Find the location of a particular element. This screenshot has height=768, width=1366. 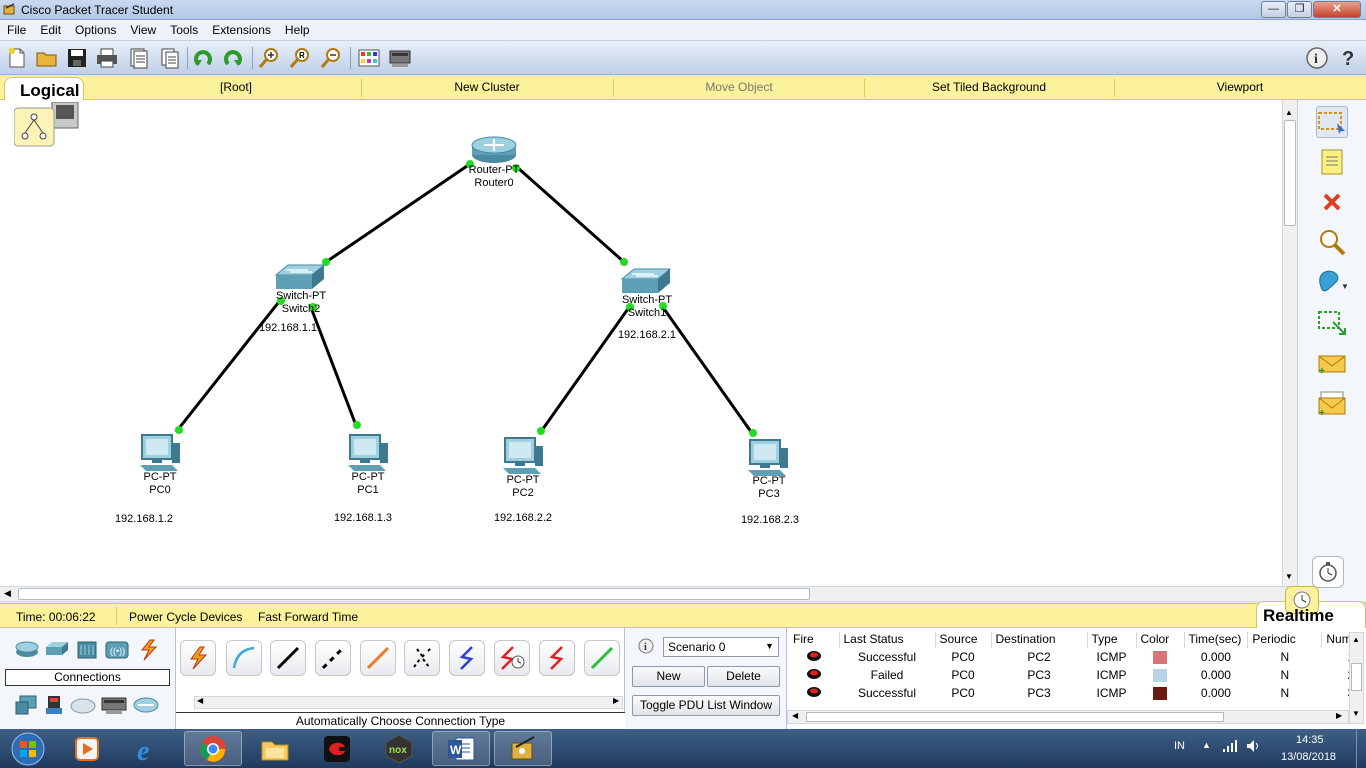

coaxial-cable-icon is located at coordinates (467, 658).